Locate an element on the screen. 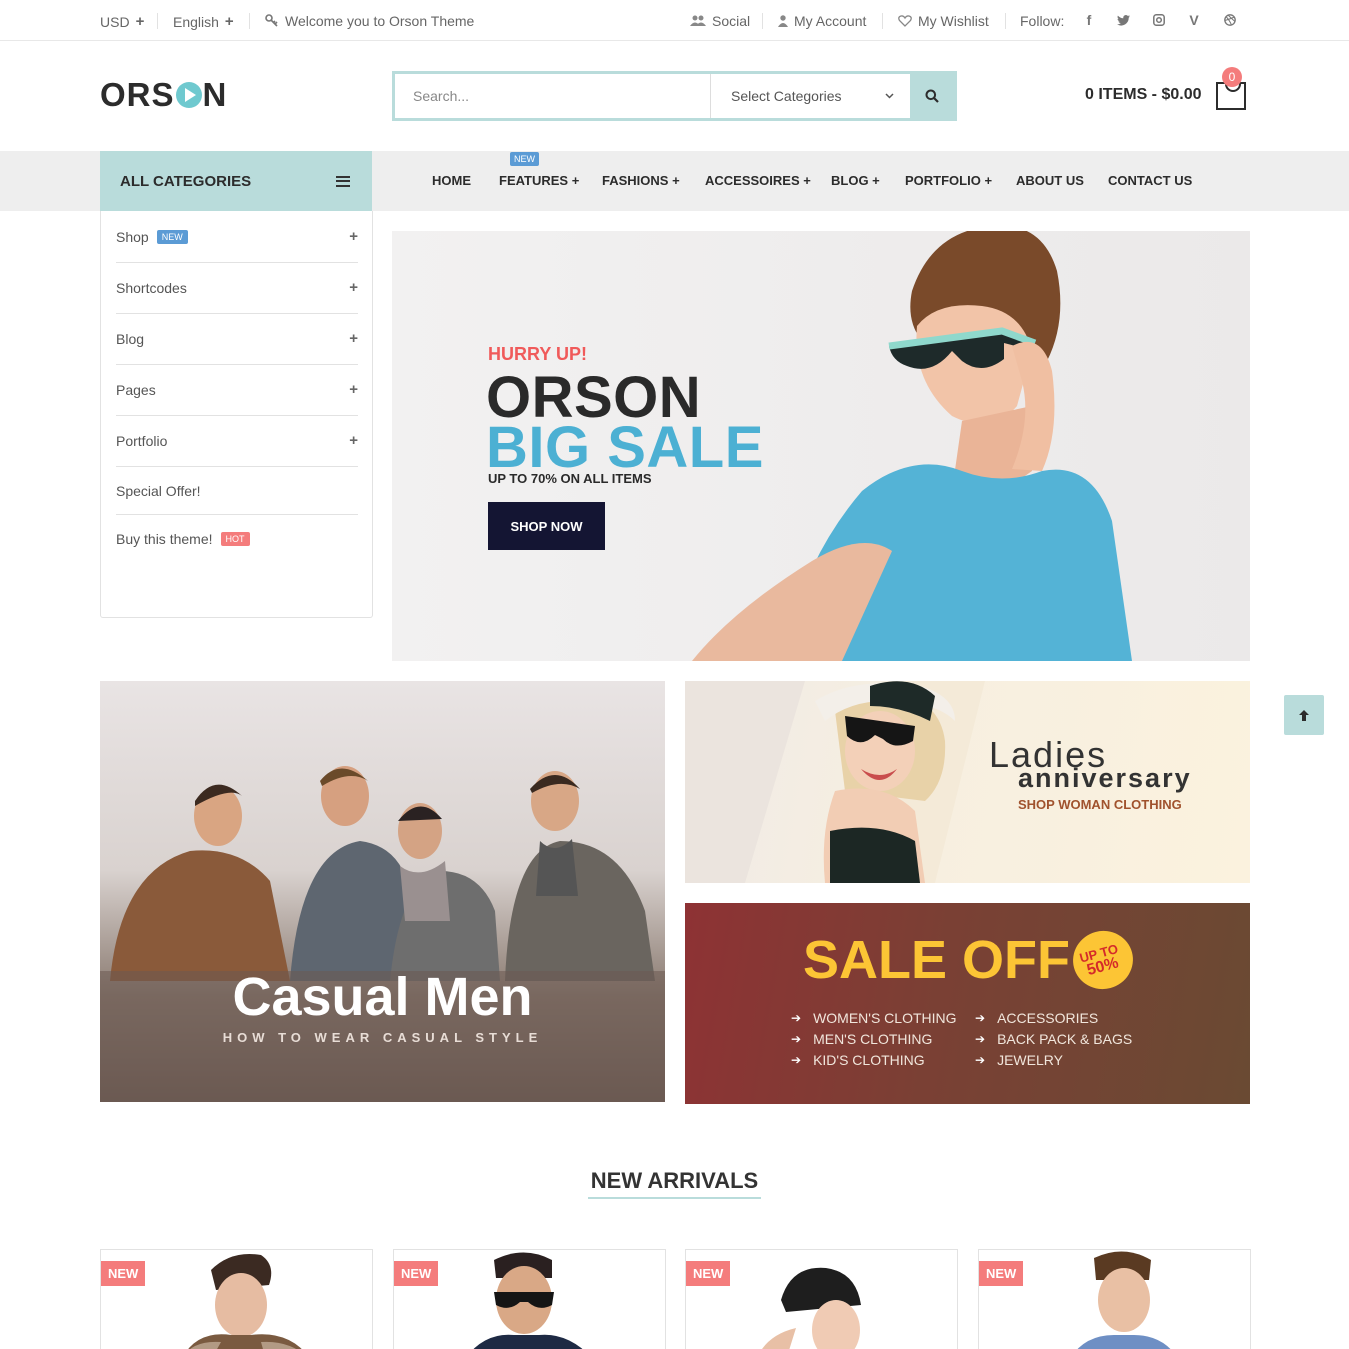 This screenshot has width=1349, height=1349. social-link: Social is located at coordinates (720, 21).